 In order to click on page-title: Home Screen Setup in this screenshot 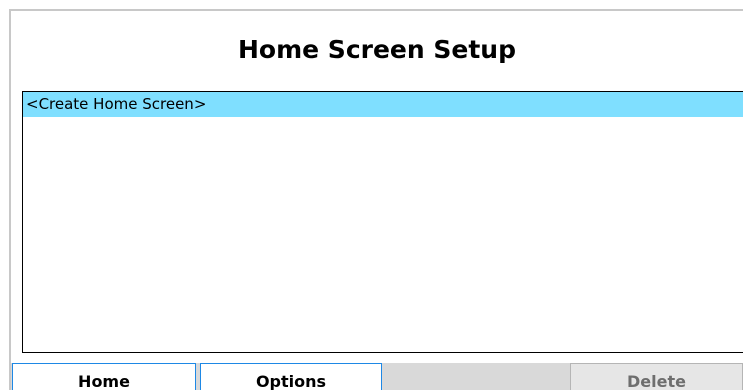, I will do `click(377, 49)`.